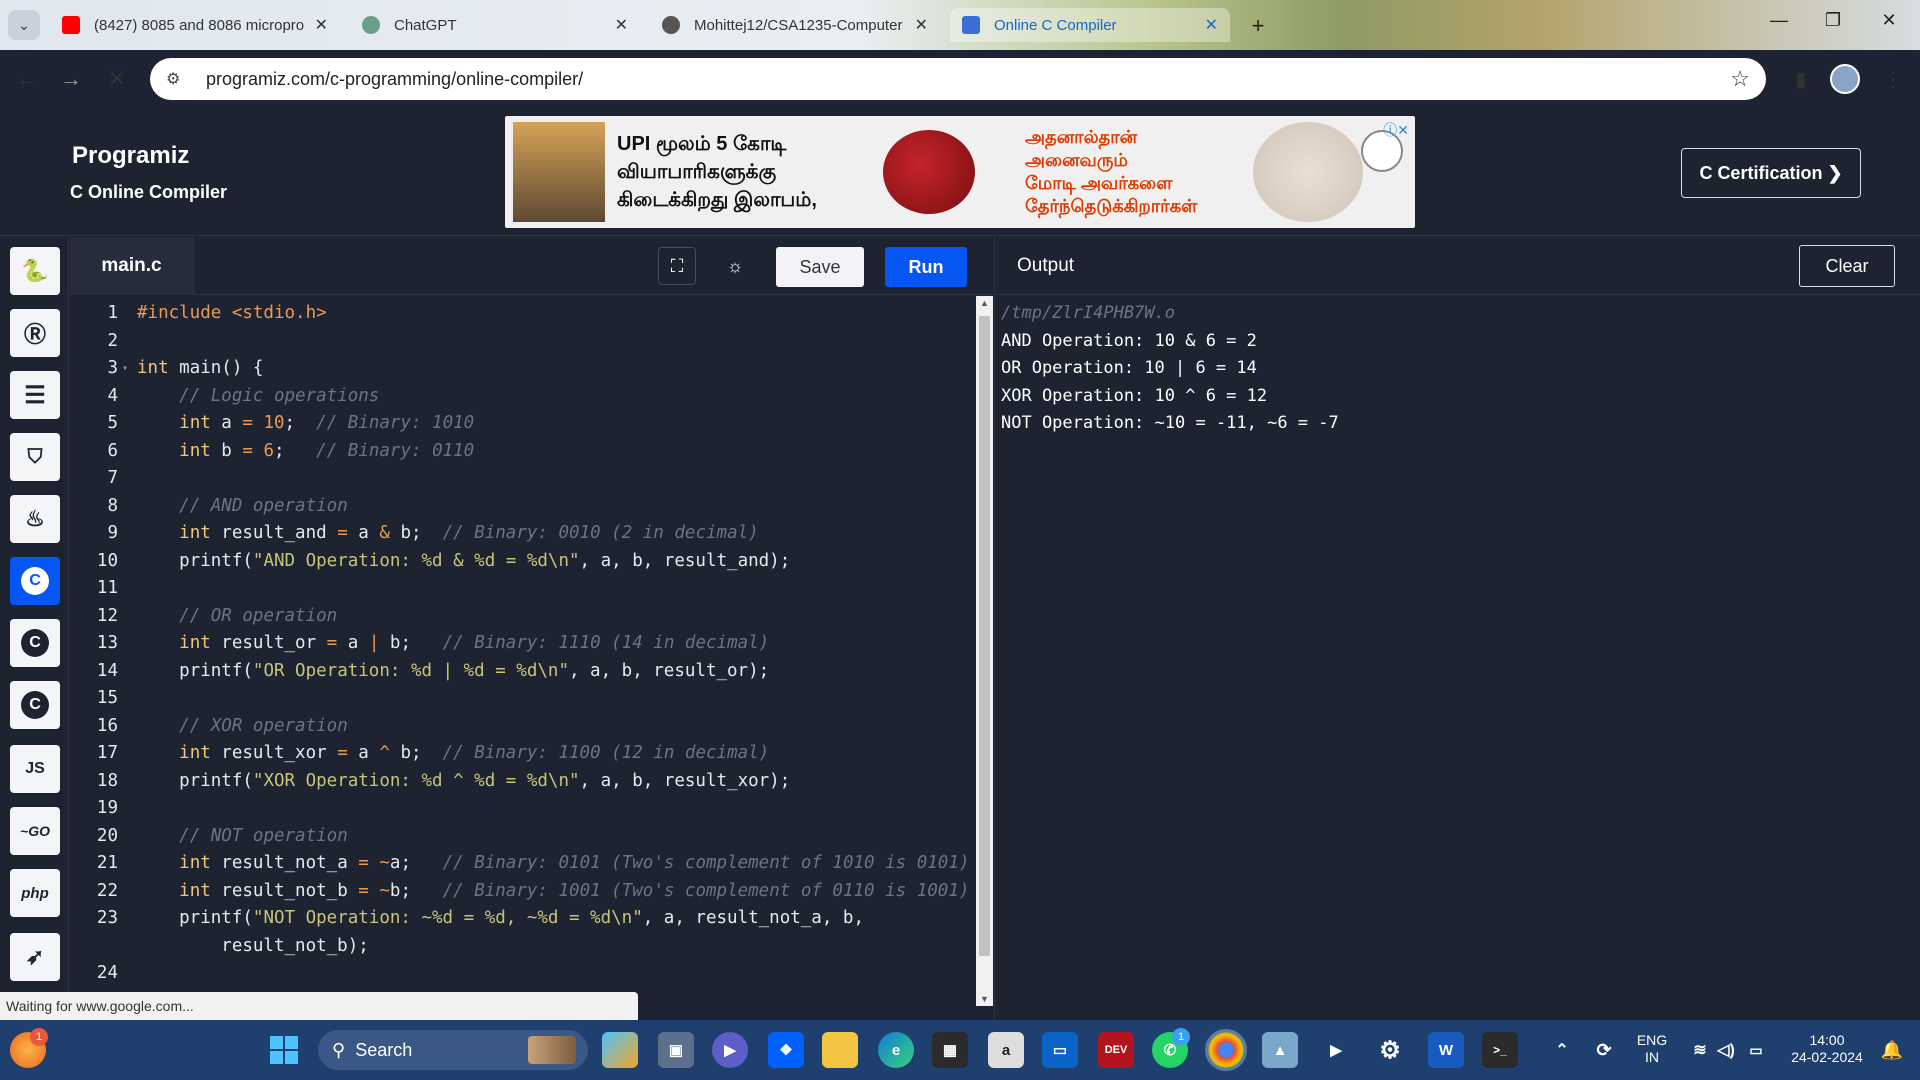 The width and height of the screenshot is (1920, 1080). I want to click on side-panel-button: ▮, so click(1801, 79).